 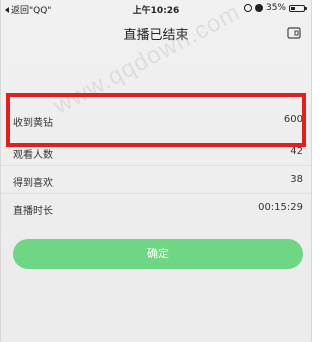 What do you see at coordinates (258, 8) in the screenshot?
I see `alarm-icon` at bounding box center [258, 8].